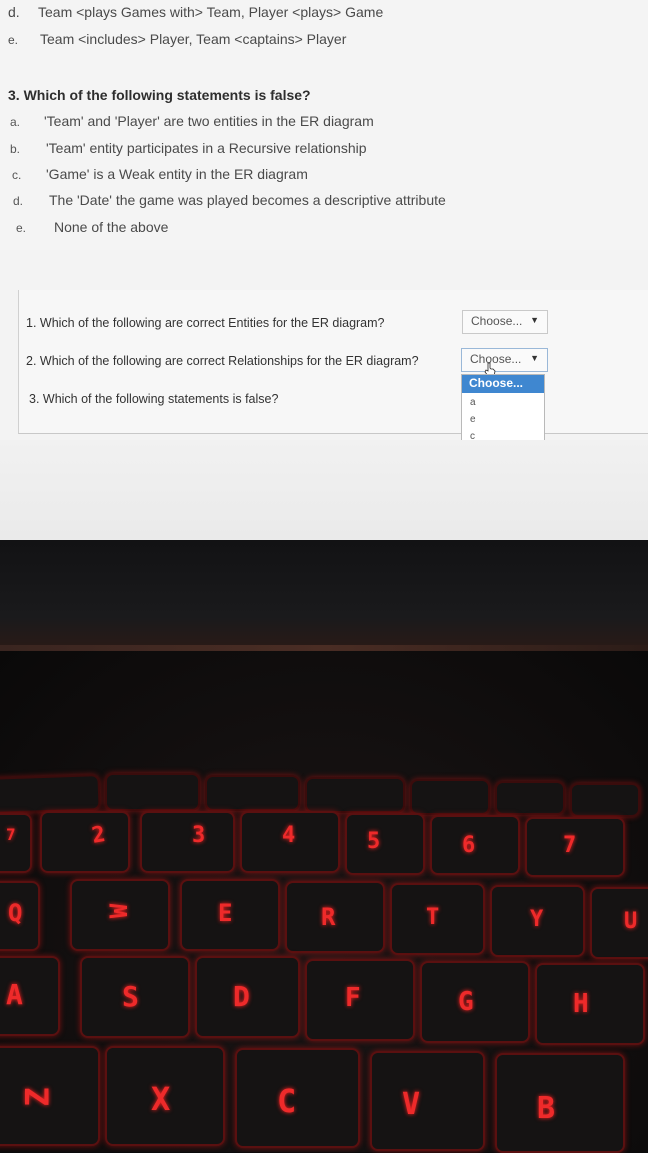  I want to click on dropdown-option: e, so click(473, 419).